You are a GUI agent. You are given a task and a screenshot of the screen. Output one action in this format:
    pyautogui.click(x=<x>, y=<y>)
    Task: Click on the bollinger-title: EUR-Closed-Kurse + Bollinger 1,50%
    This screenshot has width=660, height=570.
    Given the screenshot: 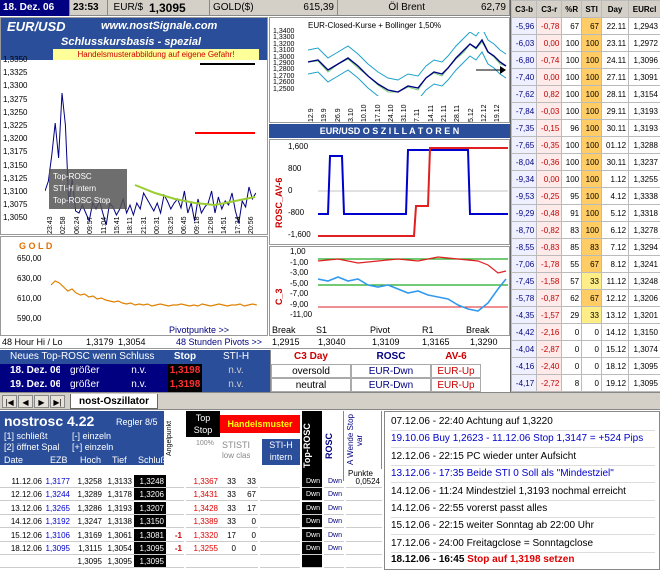 What is the action you would take?
    pyautogui.click(x=375, y=25)
    